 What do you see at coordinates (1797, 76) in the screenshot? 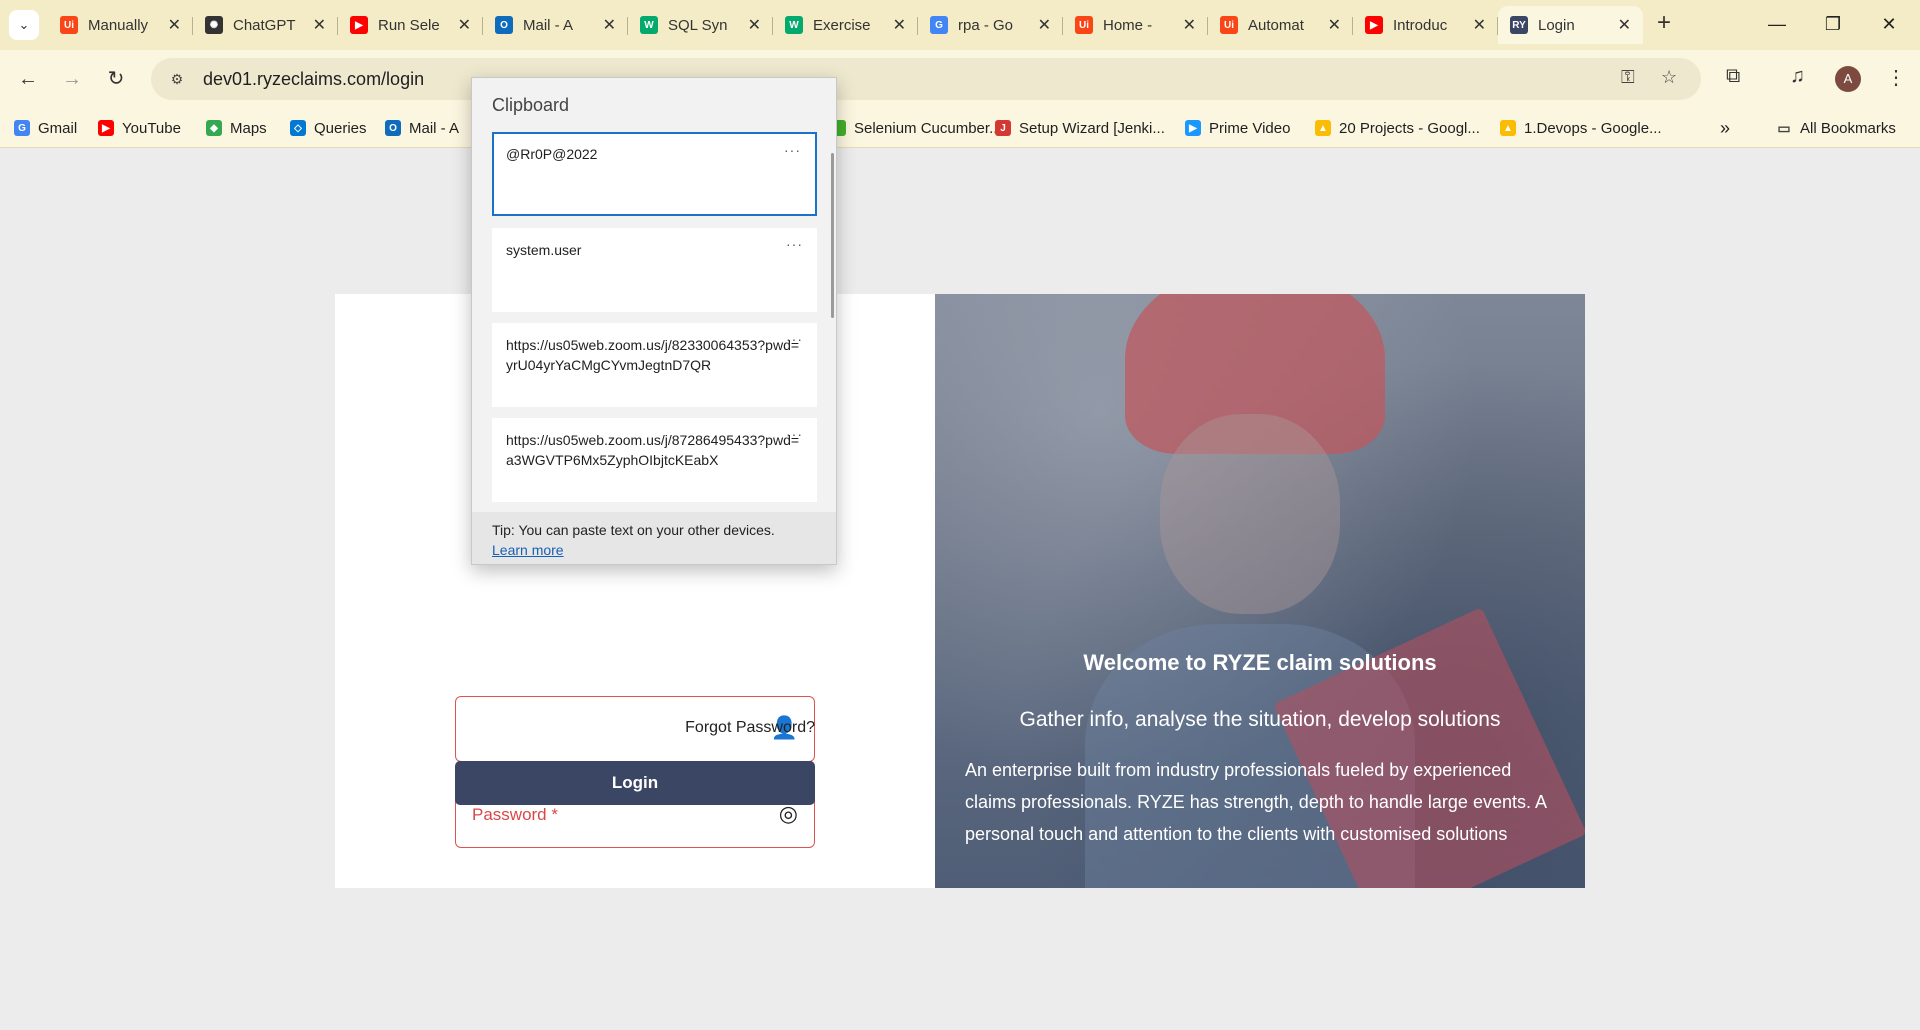
I see `media-control-icon: ♫` at bounding box center [1797, 76].